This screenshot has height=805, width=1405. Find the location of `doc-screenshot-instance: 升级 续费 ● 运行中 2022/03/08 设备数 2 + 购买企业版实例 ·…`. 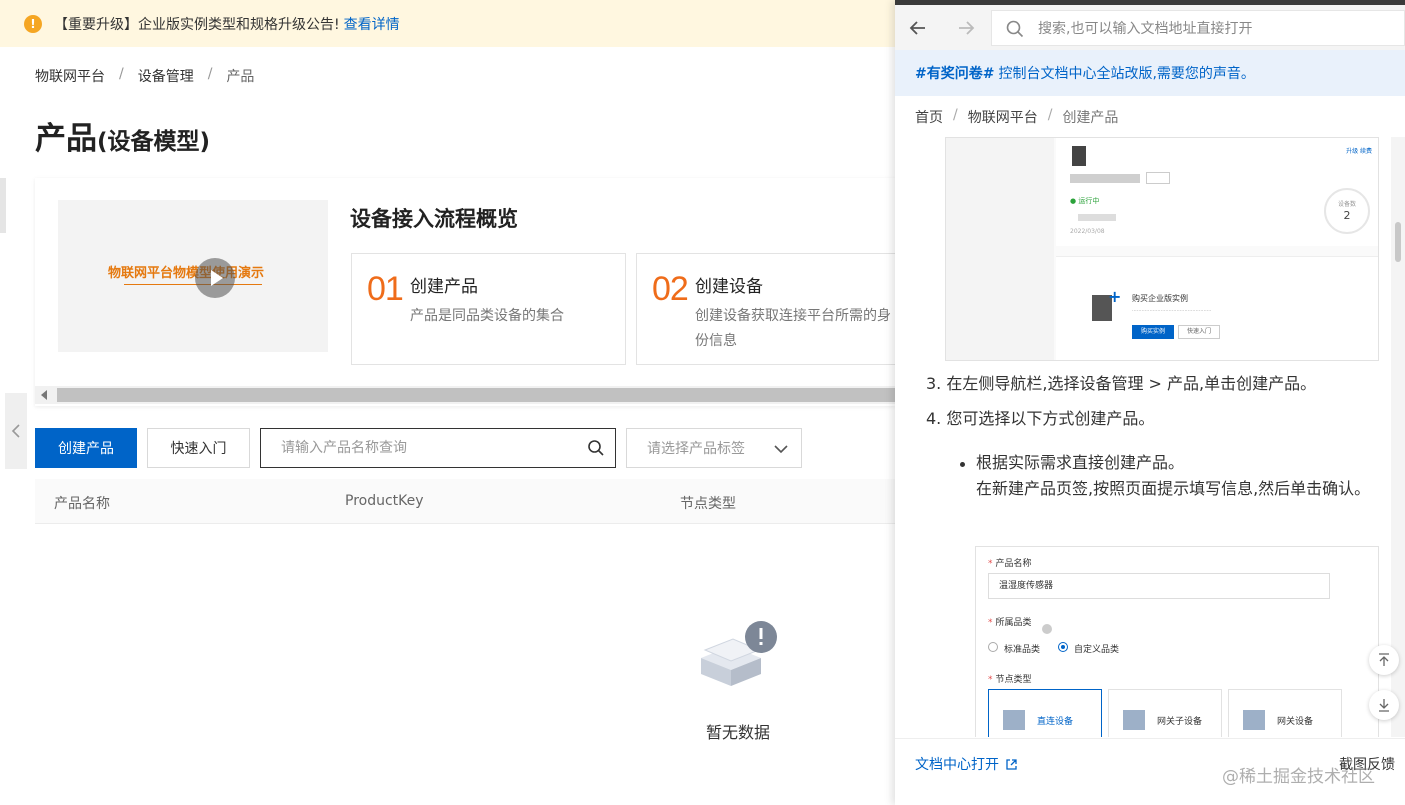

doc-screenshot-instance: 升级 续费 ● 运行中 2022/03/08 设备数 2 + 购买企业版实例 ·… is located at coordinates (1162, 249).